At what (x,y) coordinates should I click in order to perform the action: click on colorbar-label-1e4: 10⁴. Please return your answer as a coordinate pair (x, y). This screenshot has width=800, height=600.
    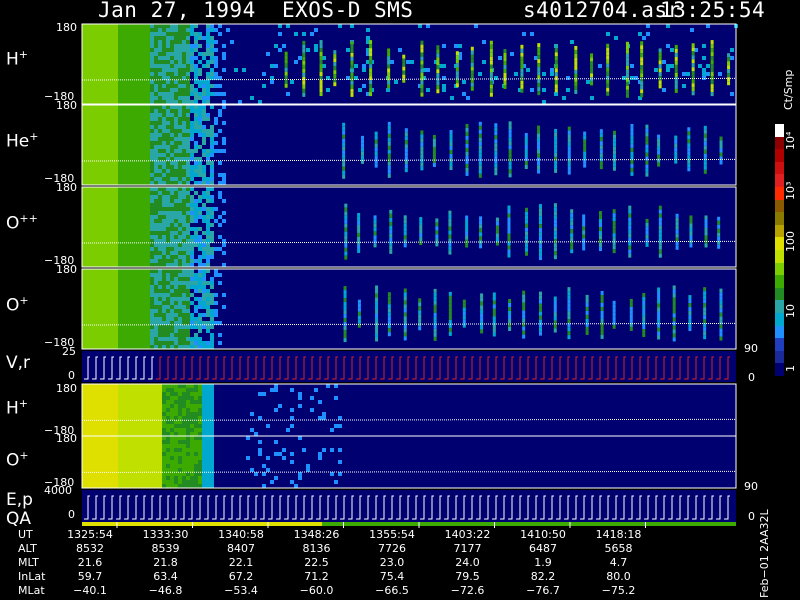
    Looking at the image, I should click on (790, 140).